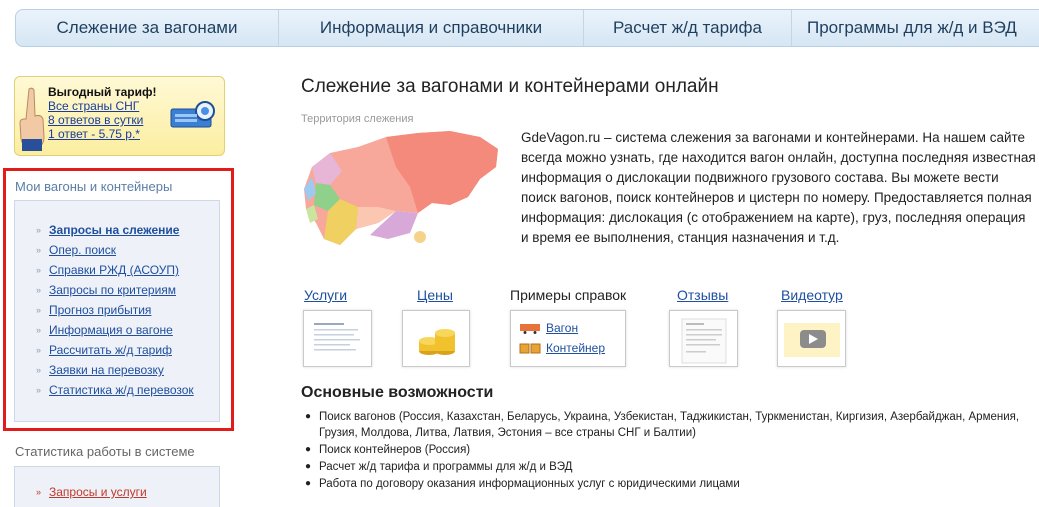 The width and height of the screenshot is (1039, 507). I want to click on nav-item-wagon-tracking: Слежение за вагонами, so click(147, 28).